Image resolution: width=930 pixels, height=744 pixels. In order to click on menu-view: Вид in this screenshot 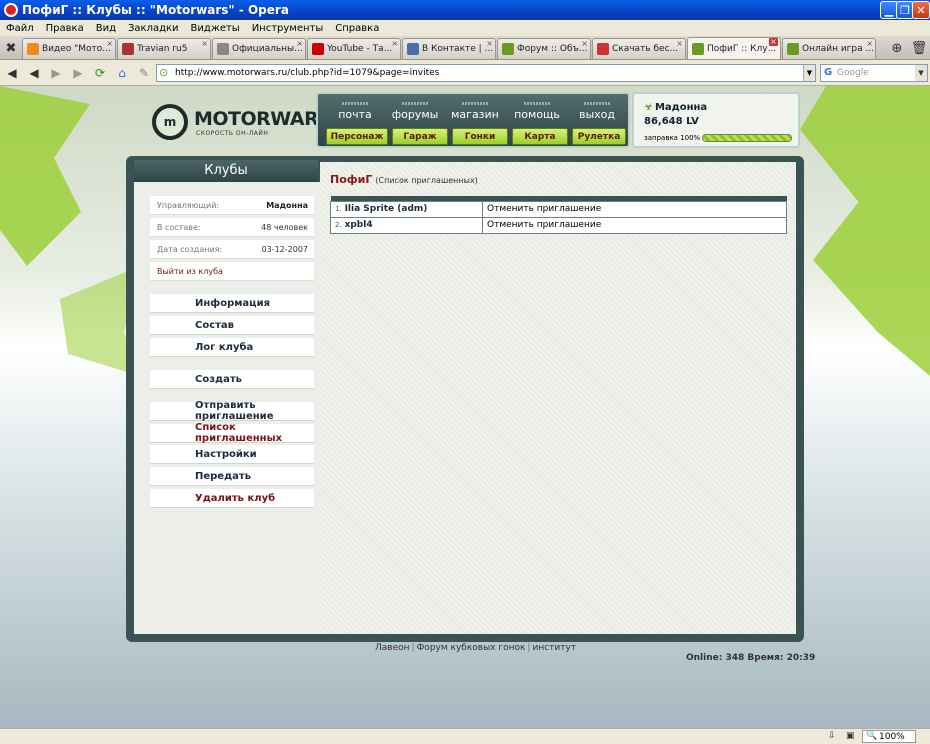, I will do `click(106, 28)`.